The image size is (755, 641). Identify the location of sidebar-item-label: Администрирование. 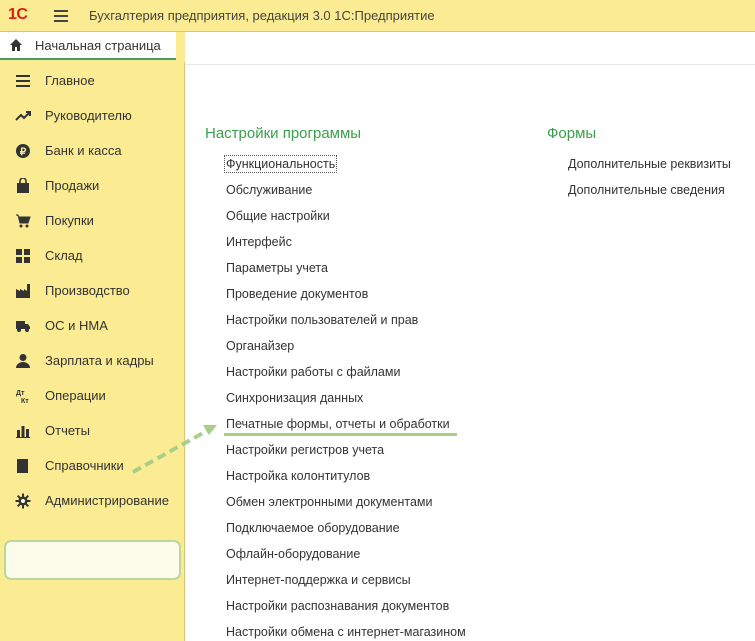
(107, 500).